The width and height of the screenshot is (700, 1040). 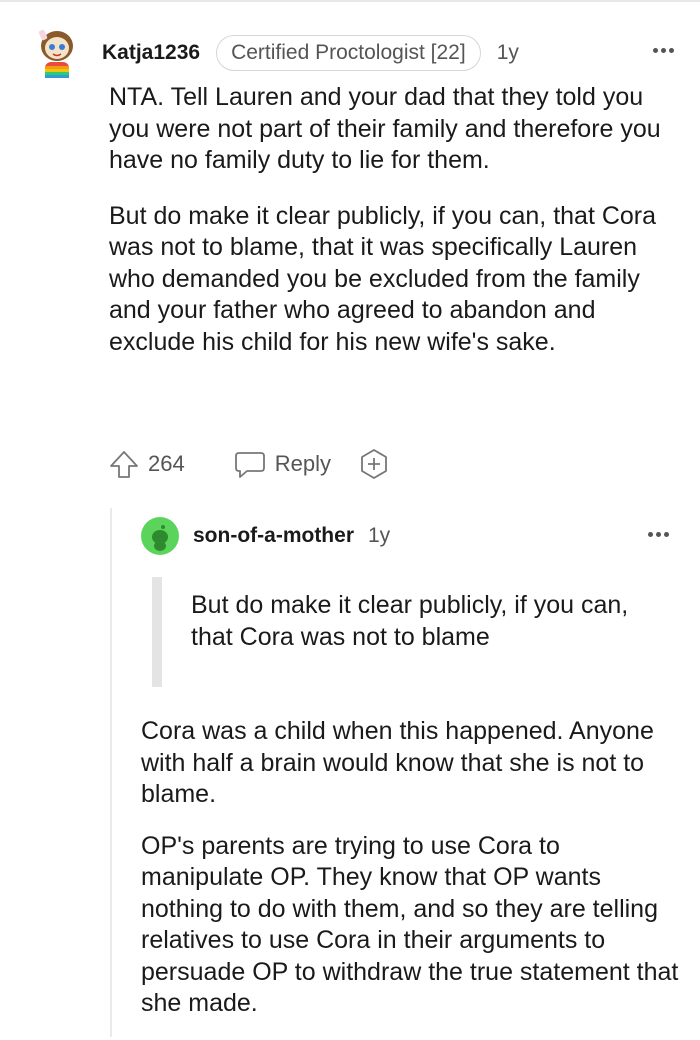 What do you see at coordinates (124, 464) in the screenshot?
I see `upvote-arrow-icon` at bounding box center [124, 464].